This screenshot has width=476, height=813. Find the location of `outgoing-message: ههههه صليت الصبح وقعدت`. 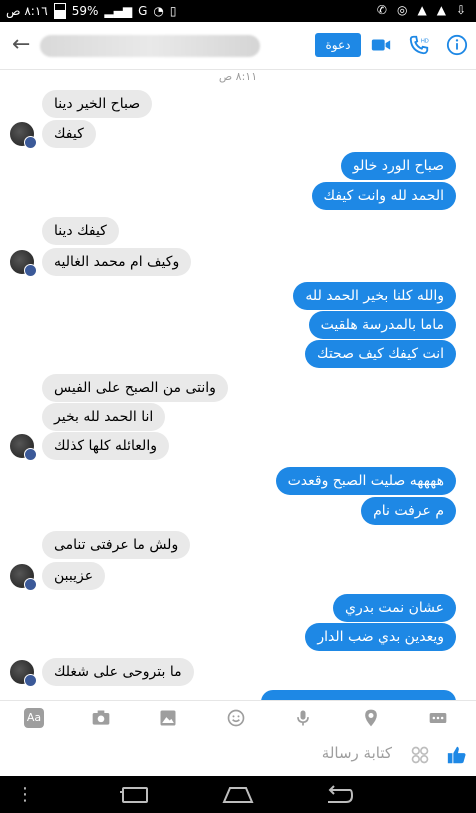

outgoing-message: ههههه صليت الصبح وقعدت is located at coordinates (365, 481).